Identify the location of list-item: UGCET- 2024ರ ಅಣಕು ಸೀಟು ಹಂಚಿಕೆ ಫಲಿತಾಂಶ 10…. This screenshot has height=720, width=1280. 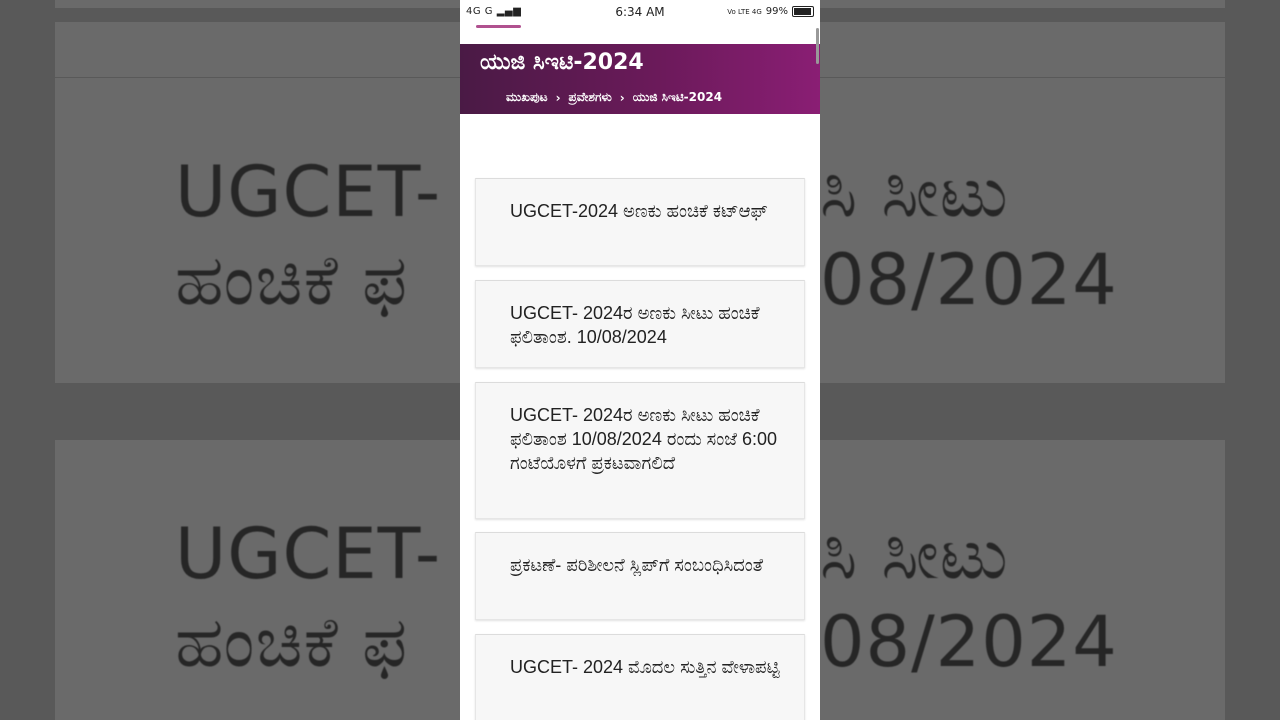
(640, 450).